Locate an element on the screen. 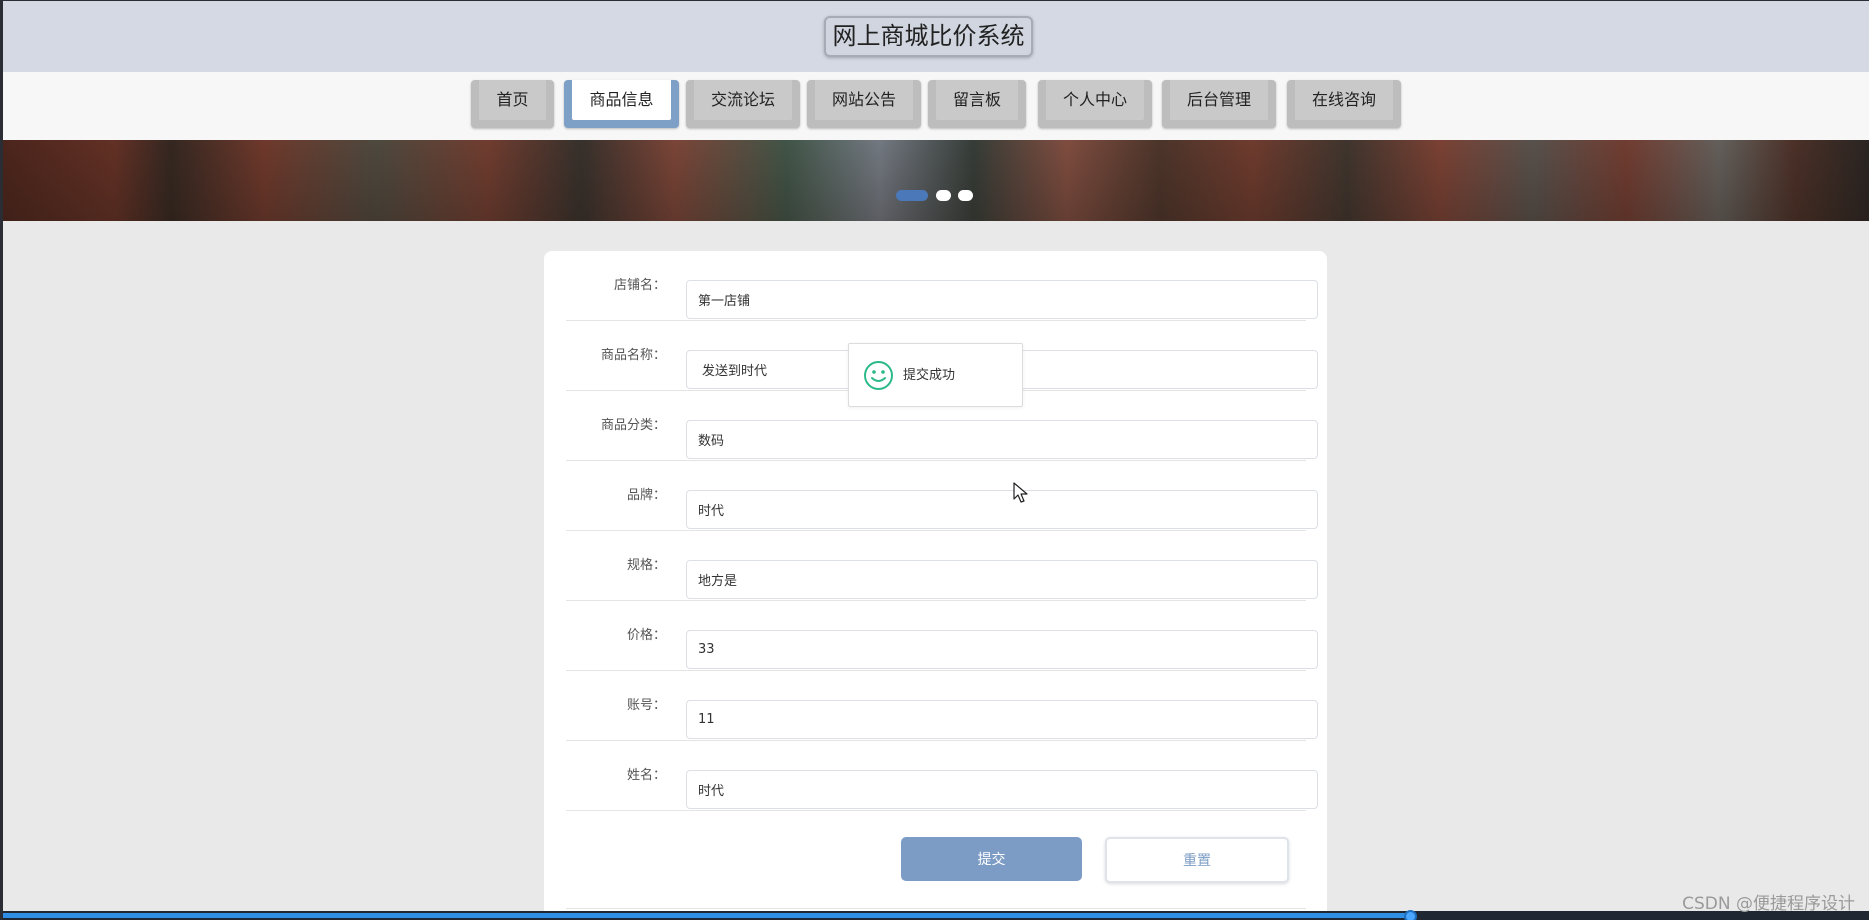  form-row-price: 价格： is located at coordinates (942, 636).